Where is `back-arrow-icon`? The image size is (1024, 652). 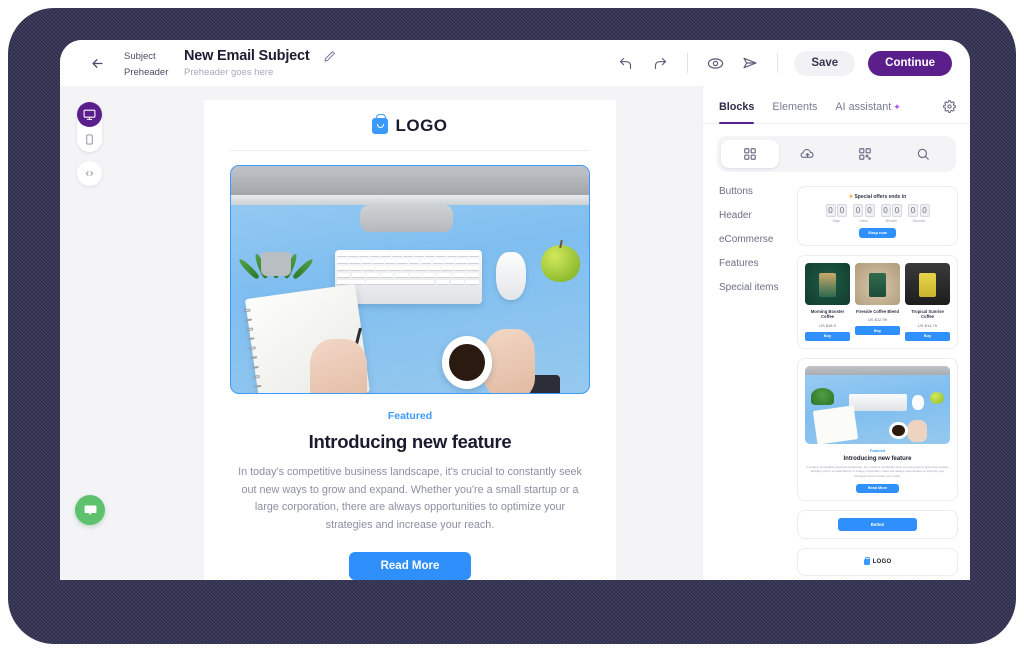
back-arrow-icon is located at coordinates (97, 63).